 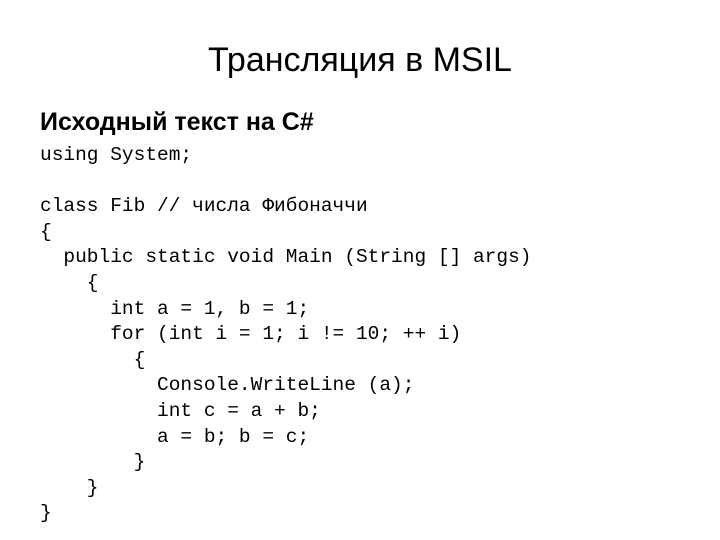 I want to click on code-line: int c = a + b;, so click(x=180, y=410).